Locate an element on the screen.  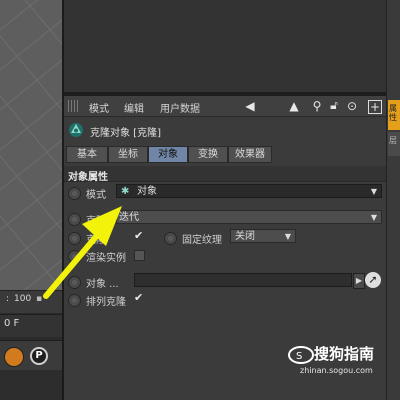
tab-object: 对象 is located at coordinates (168, 154).